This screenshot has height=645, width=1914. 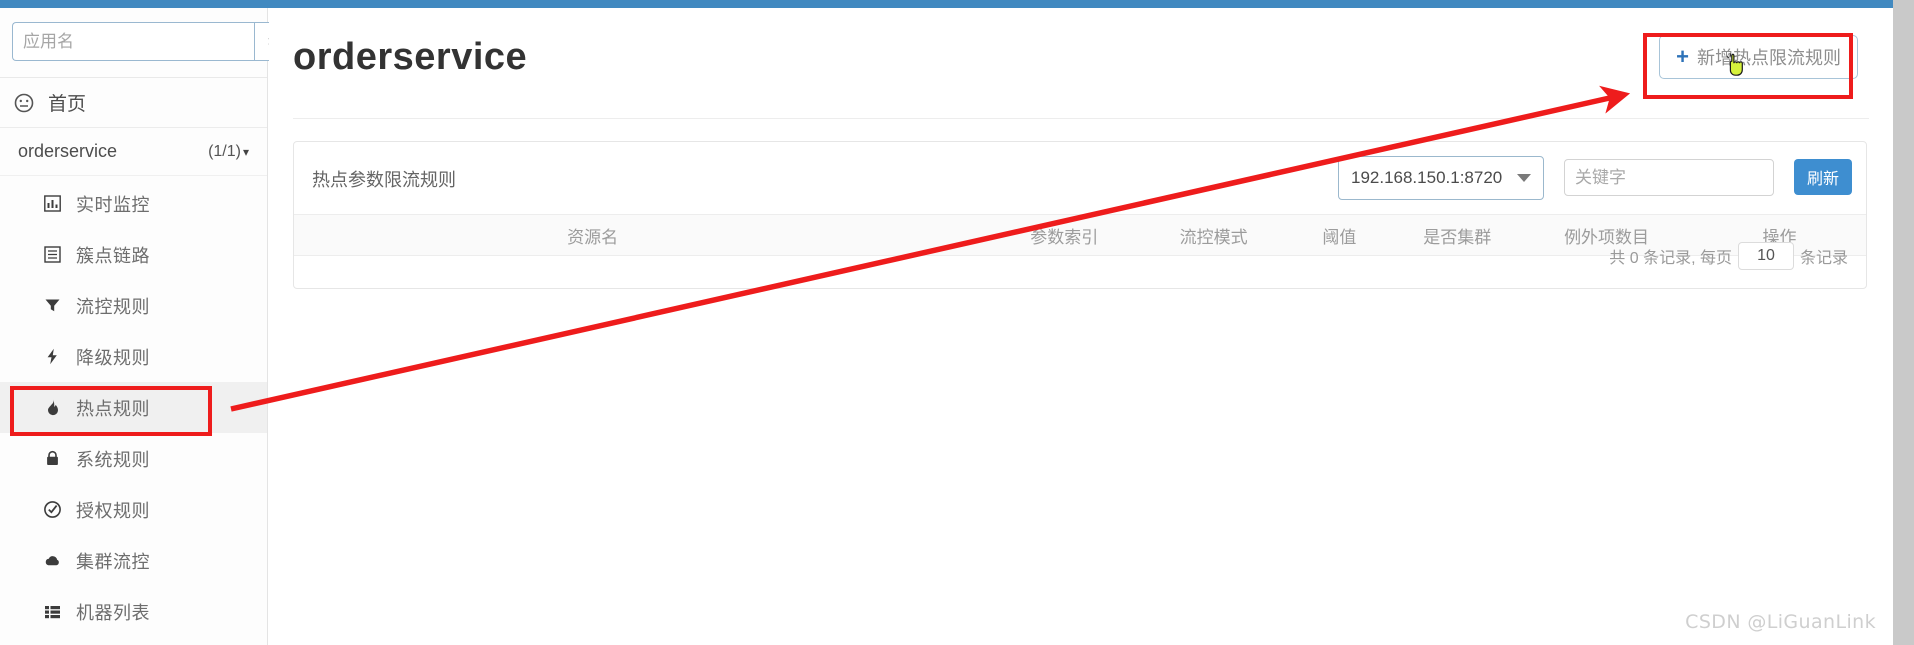 I want to click on sidebar-search: 搜索, so click(x=164, y=41).